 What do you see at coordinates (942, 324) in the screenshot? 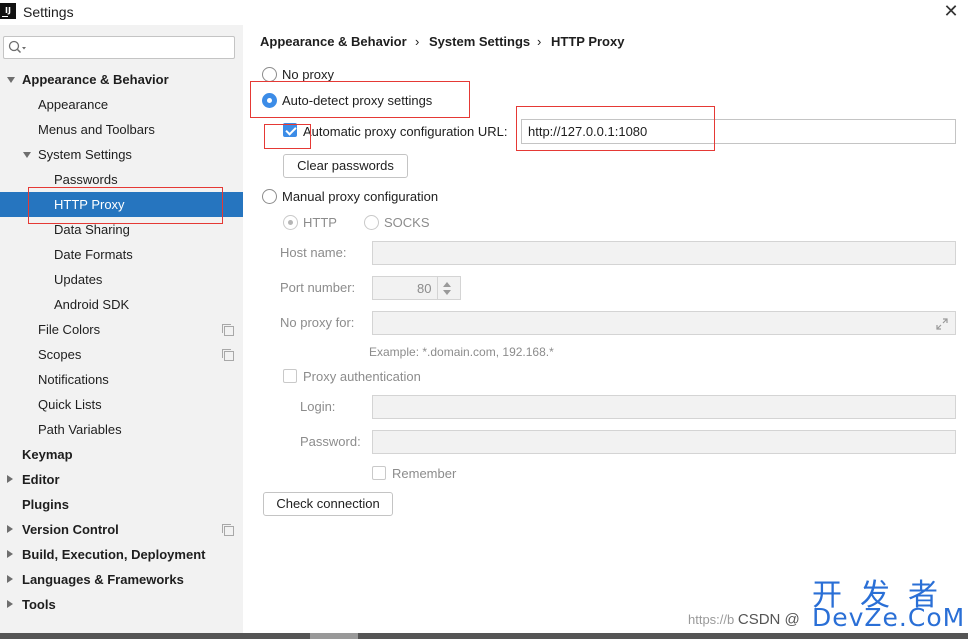
I see `expand-icon` at bounding box center [942, 324].